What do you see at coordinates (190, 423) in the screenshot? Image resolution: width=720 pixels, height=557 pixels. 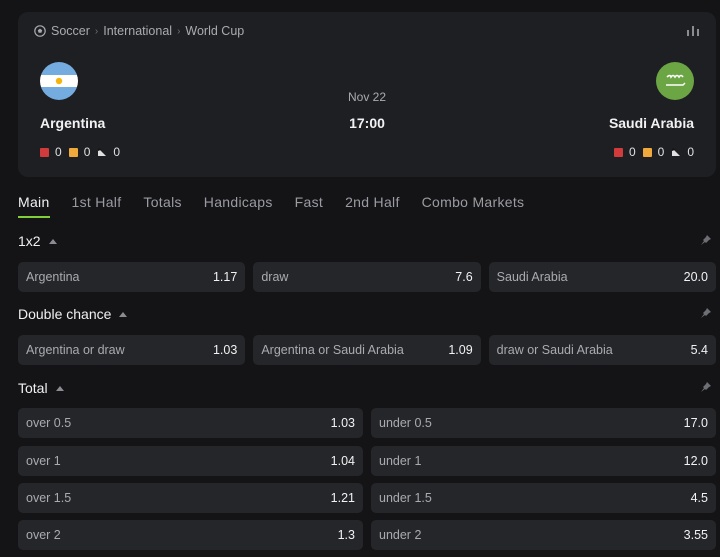 I see `odd-button: over 0.5 1.03` at bounding box center [190, 423].